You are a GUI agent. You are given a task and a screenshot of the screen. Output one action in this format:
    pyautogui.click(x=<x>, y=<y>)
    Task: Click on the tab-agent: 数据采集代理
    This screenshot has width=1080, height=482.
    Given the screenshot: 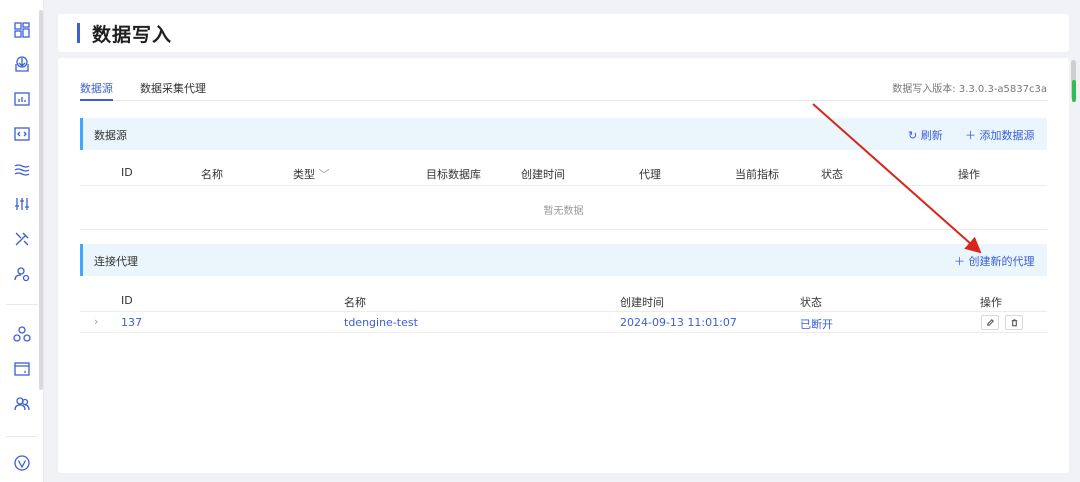 What is the action you would take?
    pyautogui.click(x=173, y=88)
    